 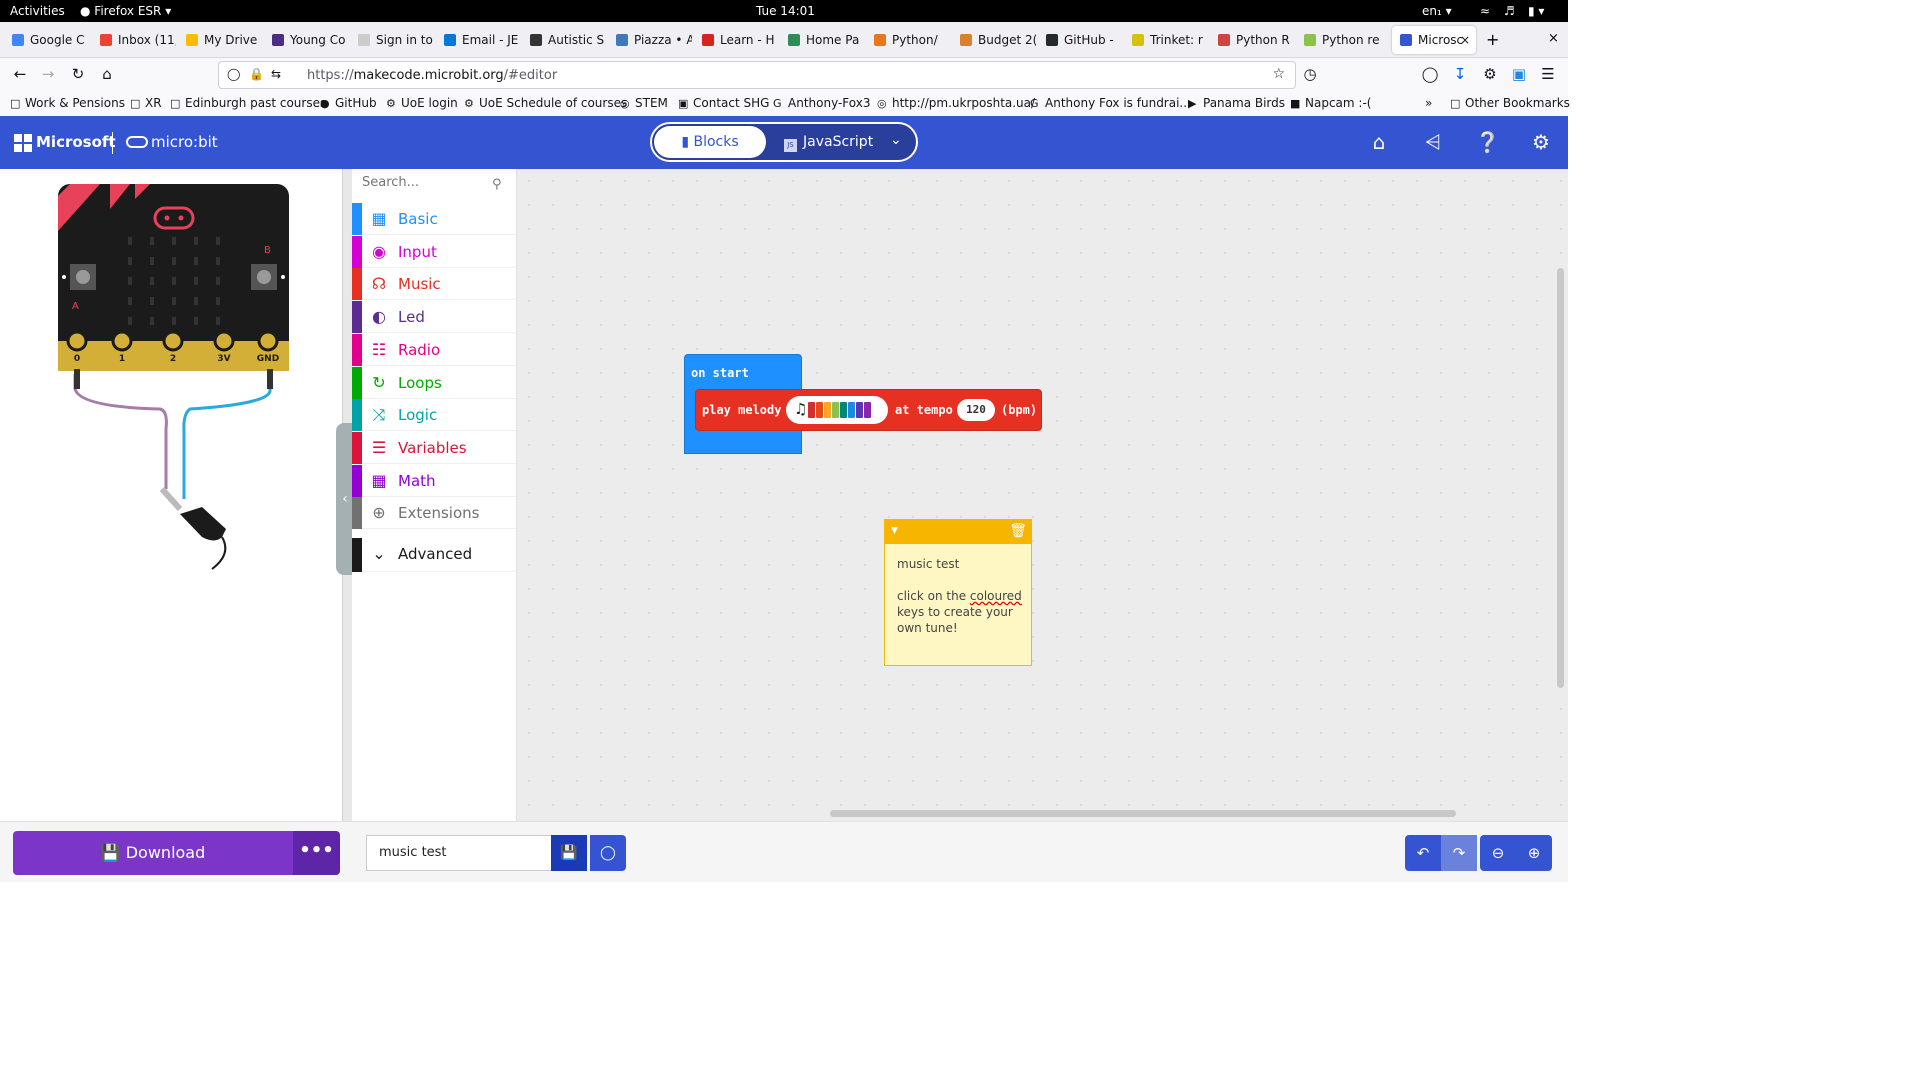 I want to click on bookmark-item: □ Edinburgh past courses, so click(x=248, y=103).